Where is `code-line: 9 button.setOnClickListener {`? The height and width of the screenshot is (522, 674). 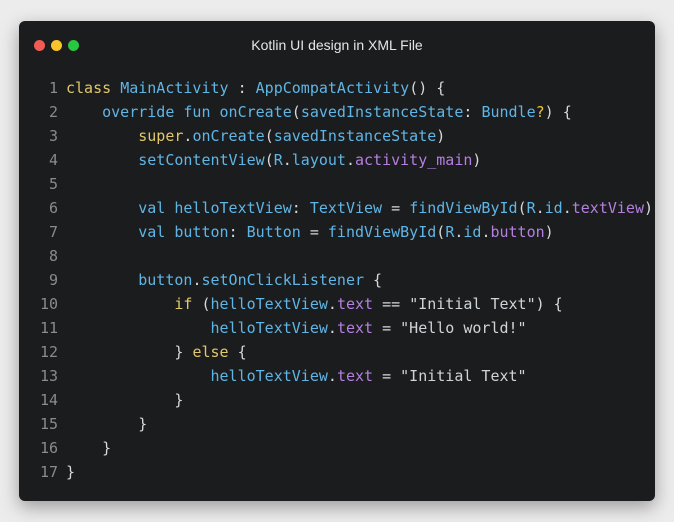 code-line: 9 button.setOnClickListener { is located at coordinates (337, 280).